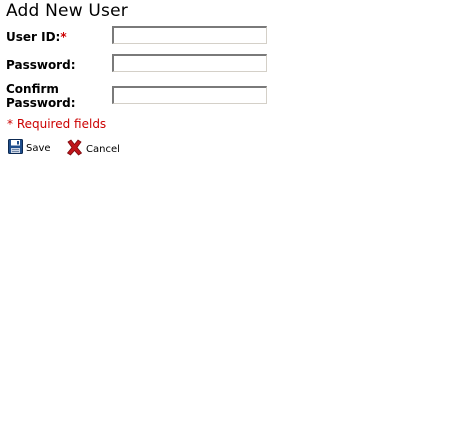 This screenshot has height=436, width=467. Describe the element at coordinates (41, 103) in the screenshot. I see `confirm-password-label-line2: Password:` at that location.